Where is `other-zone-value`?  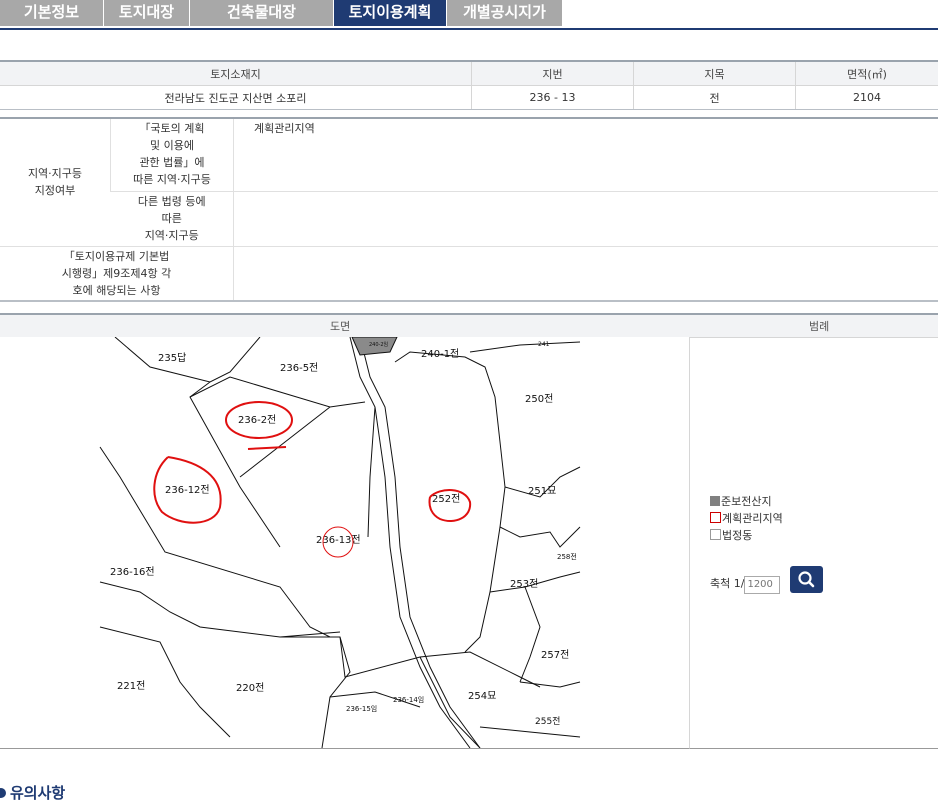
other-zone-value is located at coordinates (585, 219).